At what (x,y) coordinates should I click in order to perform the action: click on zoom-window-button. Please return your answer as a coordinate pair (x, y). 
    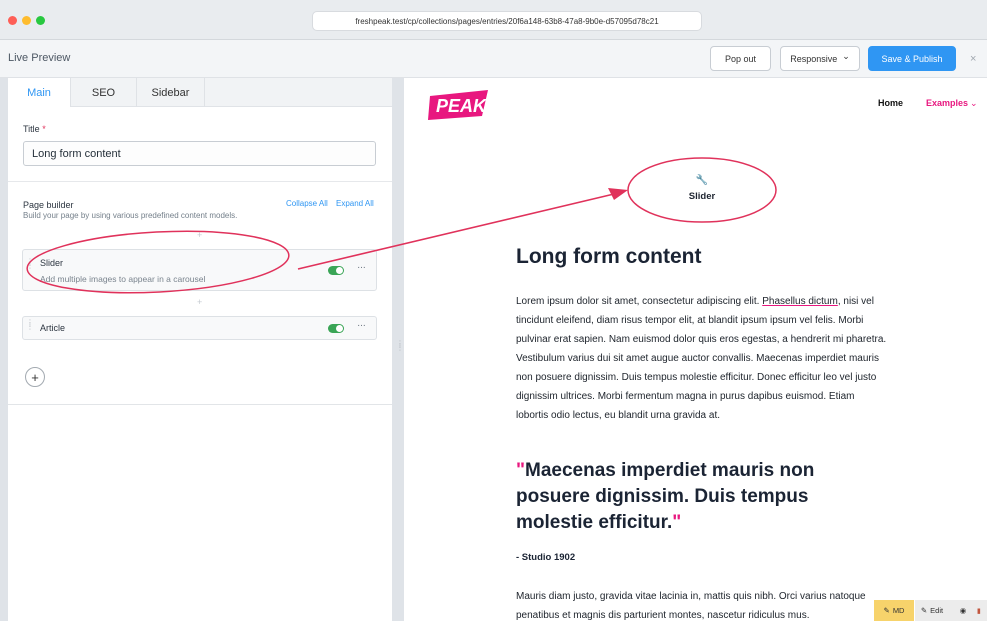
    Looking at the image, I should click on (40, 20).